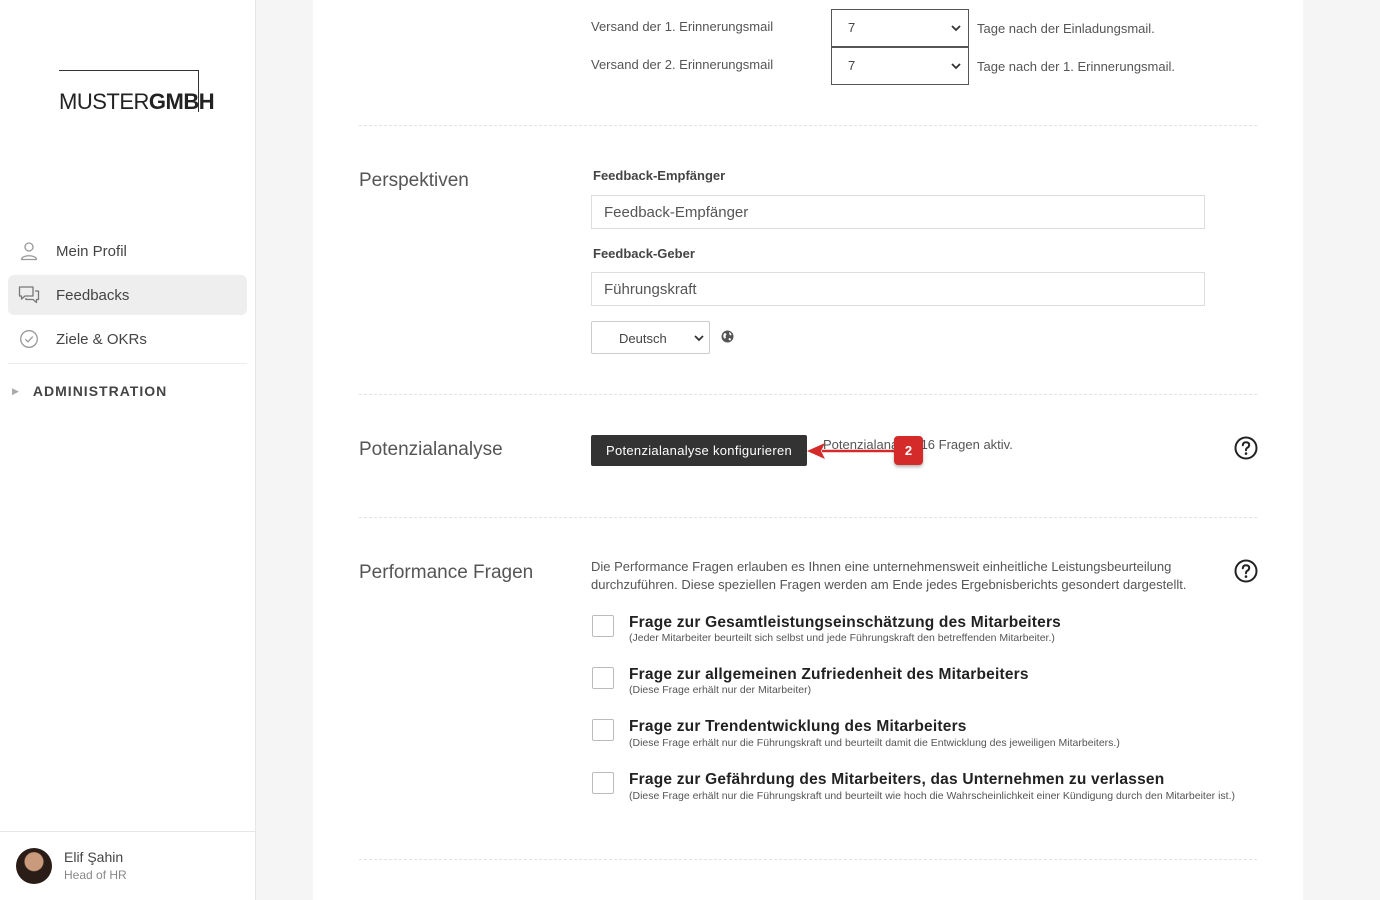 This screenshot has height=900, width=1380. What do you see at coordinates (727, 336) in the screenshot?
I see `globe-icon` at bounding box center [727, 336].